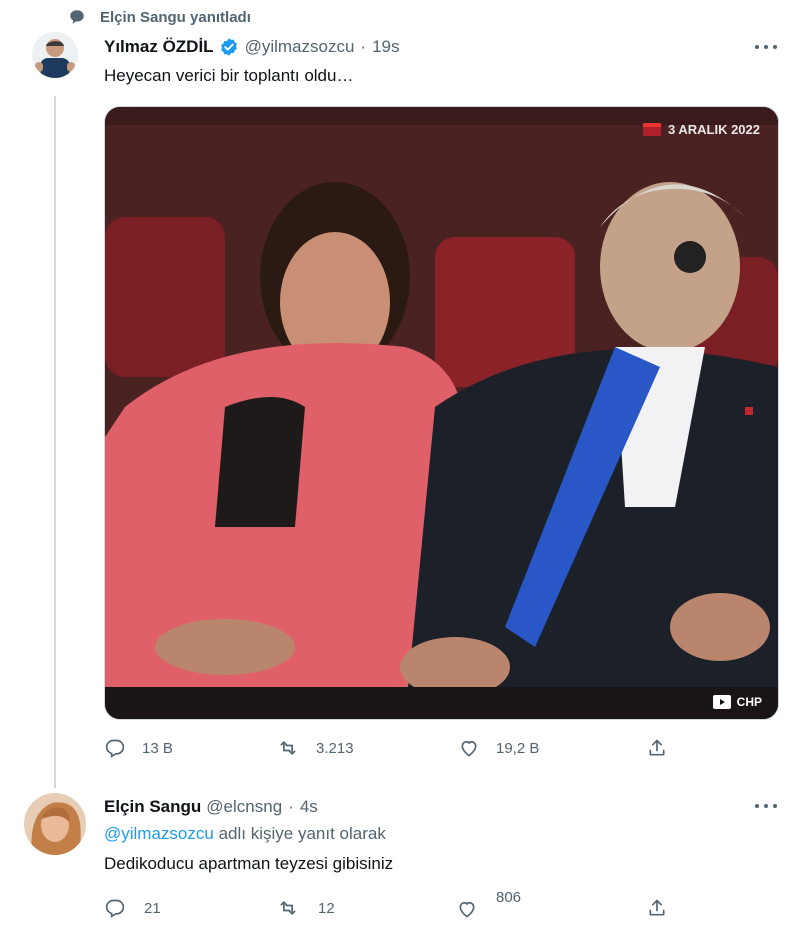  What do you see at coordinates (244, 807) in the screenshot?
I see `reply-author-handle: @elcnsng` at bounding box center [244, 807].